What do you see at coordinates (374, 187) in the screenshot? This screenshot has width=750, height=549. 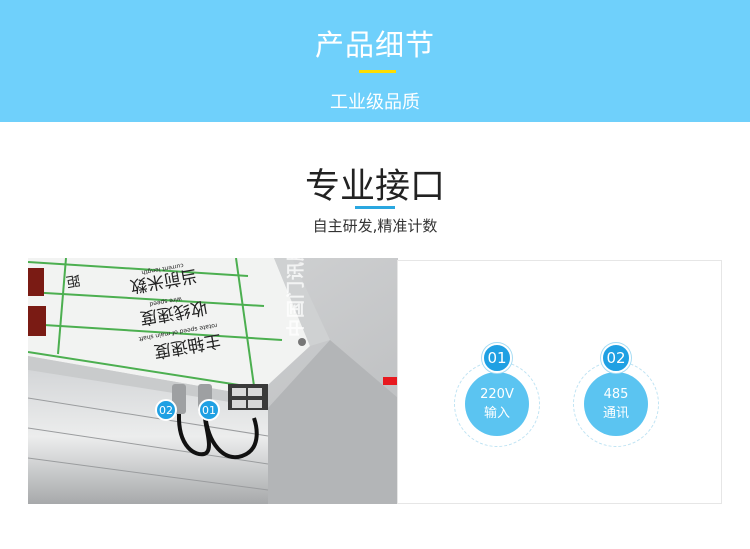 I see `section-title: 专业接口` at bounding box center [374, 187].